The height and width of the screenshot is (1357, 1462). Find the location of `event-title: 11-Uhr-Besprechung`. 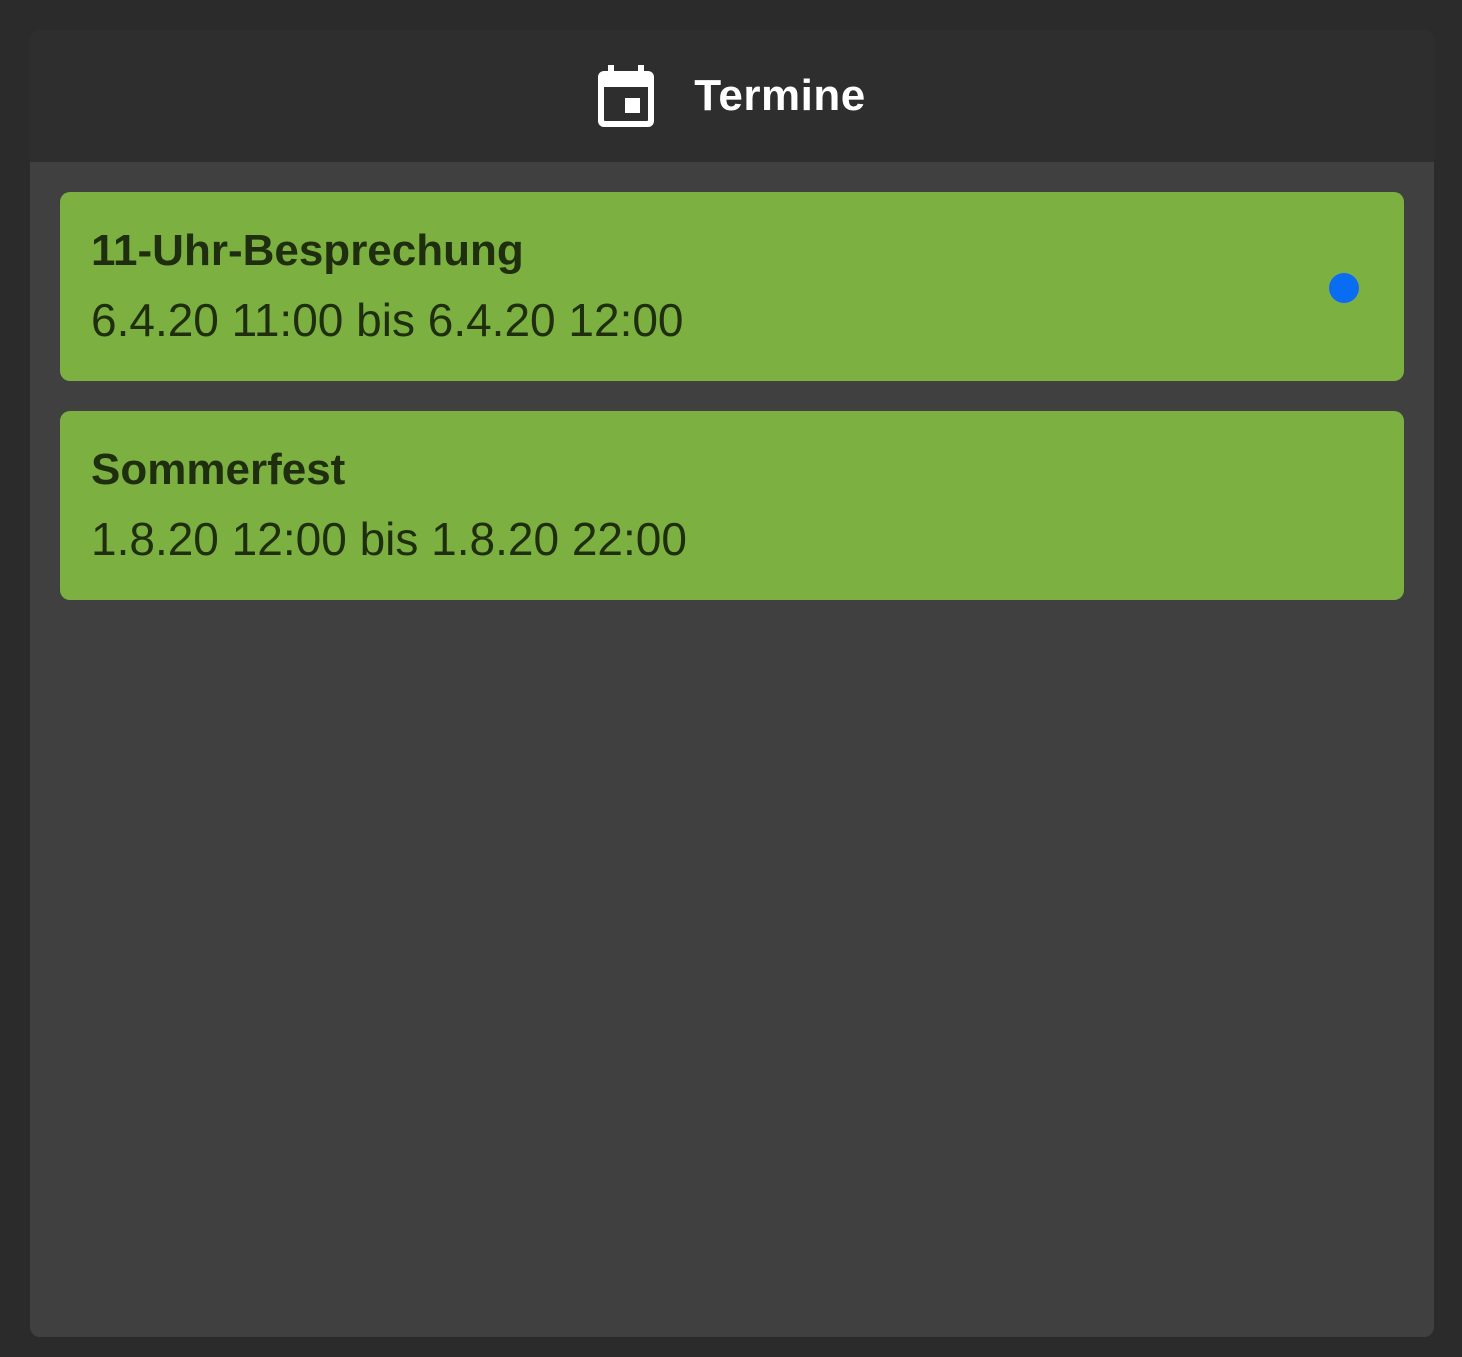

event-title: 11-Uhr-Besprechung is located at coordinates (307, 250).